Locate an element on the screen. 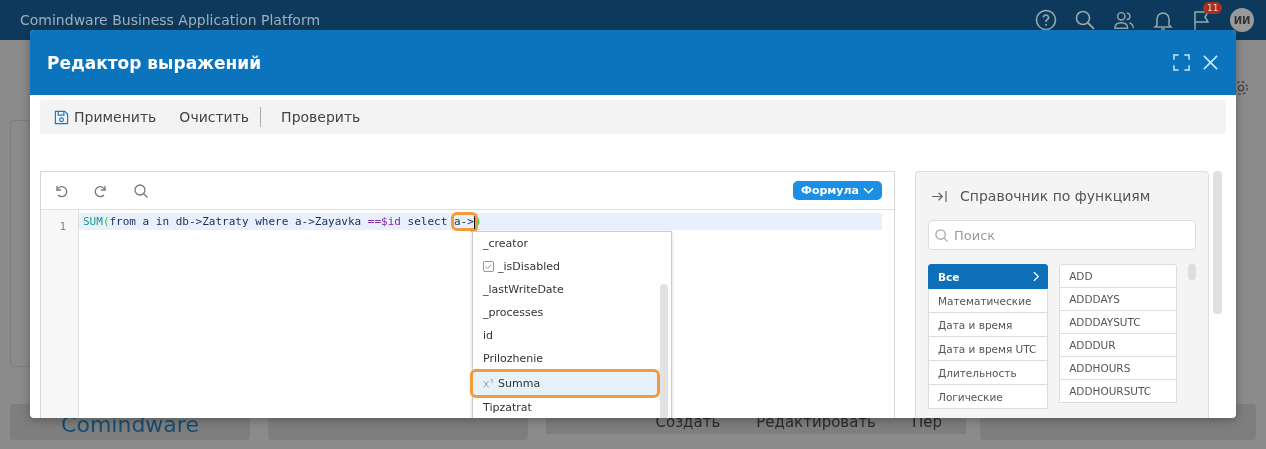 This screenshot has width=1266, height=449. autocomplete-item: _isDisabled is located at coordinates (565, 266).